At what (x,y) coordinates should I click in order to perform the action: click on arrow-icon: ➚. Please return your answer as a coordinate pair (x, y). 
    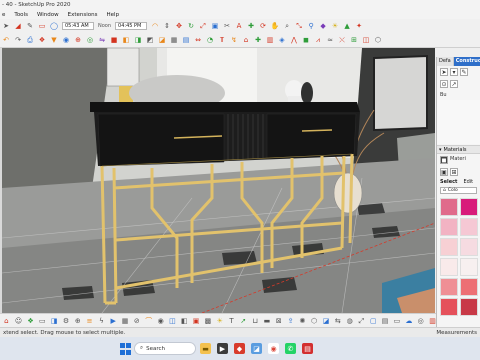
    Looking at the image, I should click on (243, 321).